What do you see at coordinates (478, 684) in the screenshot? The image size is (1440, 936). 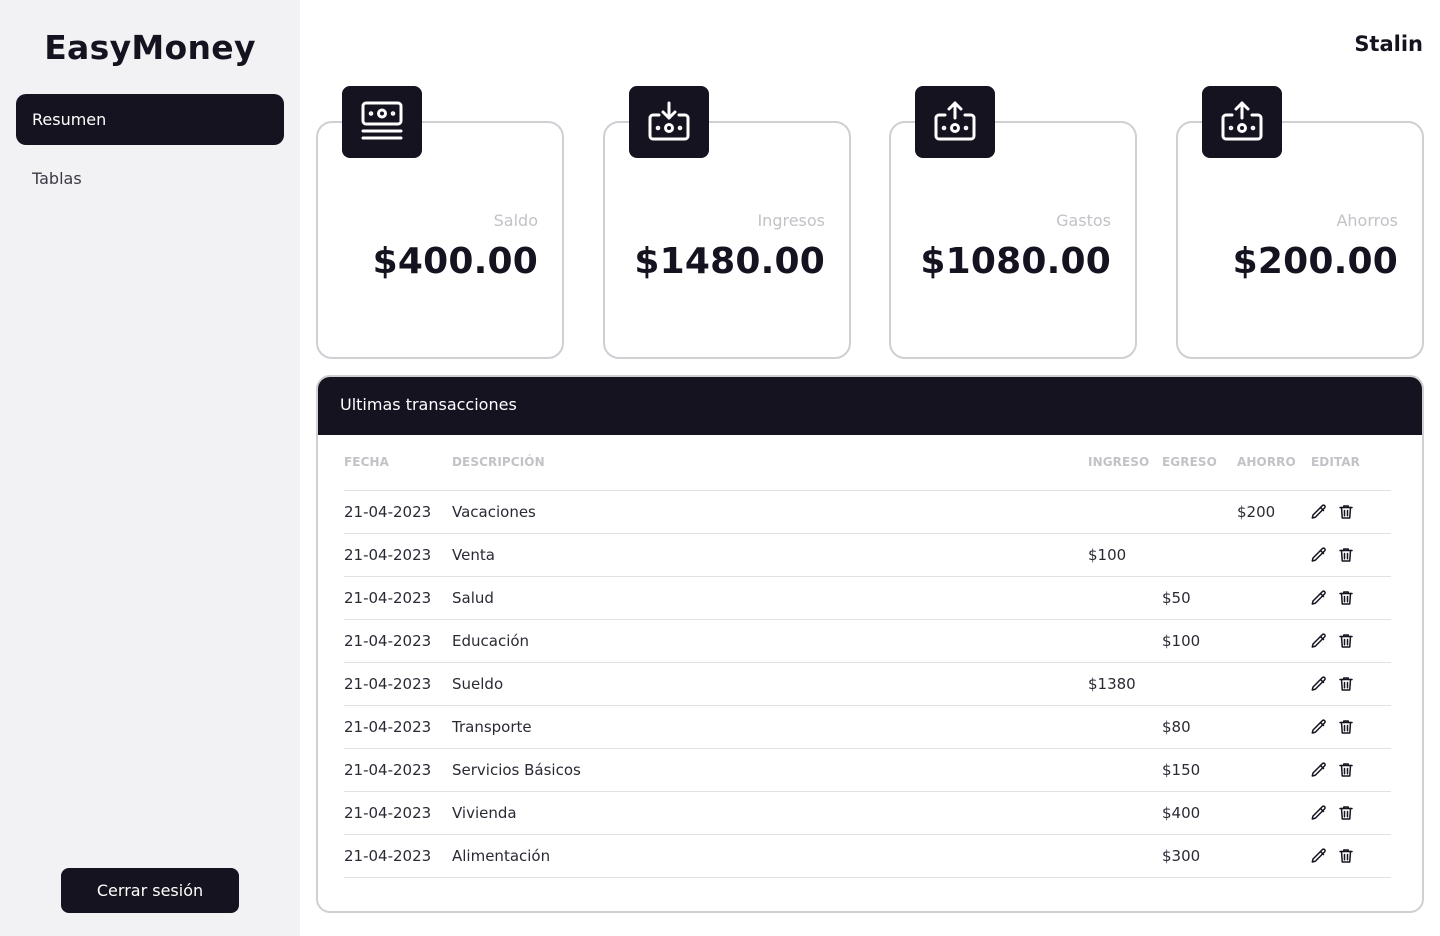 I see `row-descripcion: Sueldo` at bounding box center [478, 684].